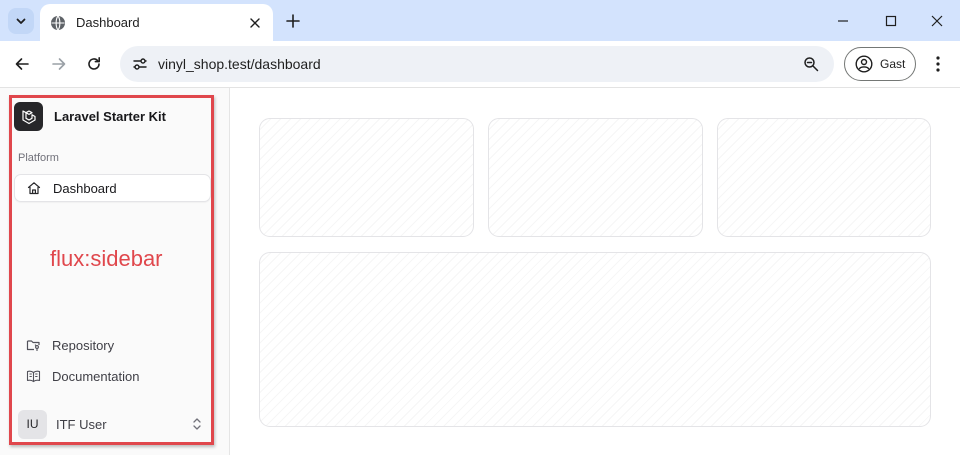 This screenshot has height=455, width=960. Describe the element at coordinates (34, 188) in the screenshot. I see `home-icon` at that location.